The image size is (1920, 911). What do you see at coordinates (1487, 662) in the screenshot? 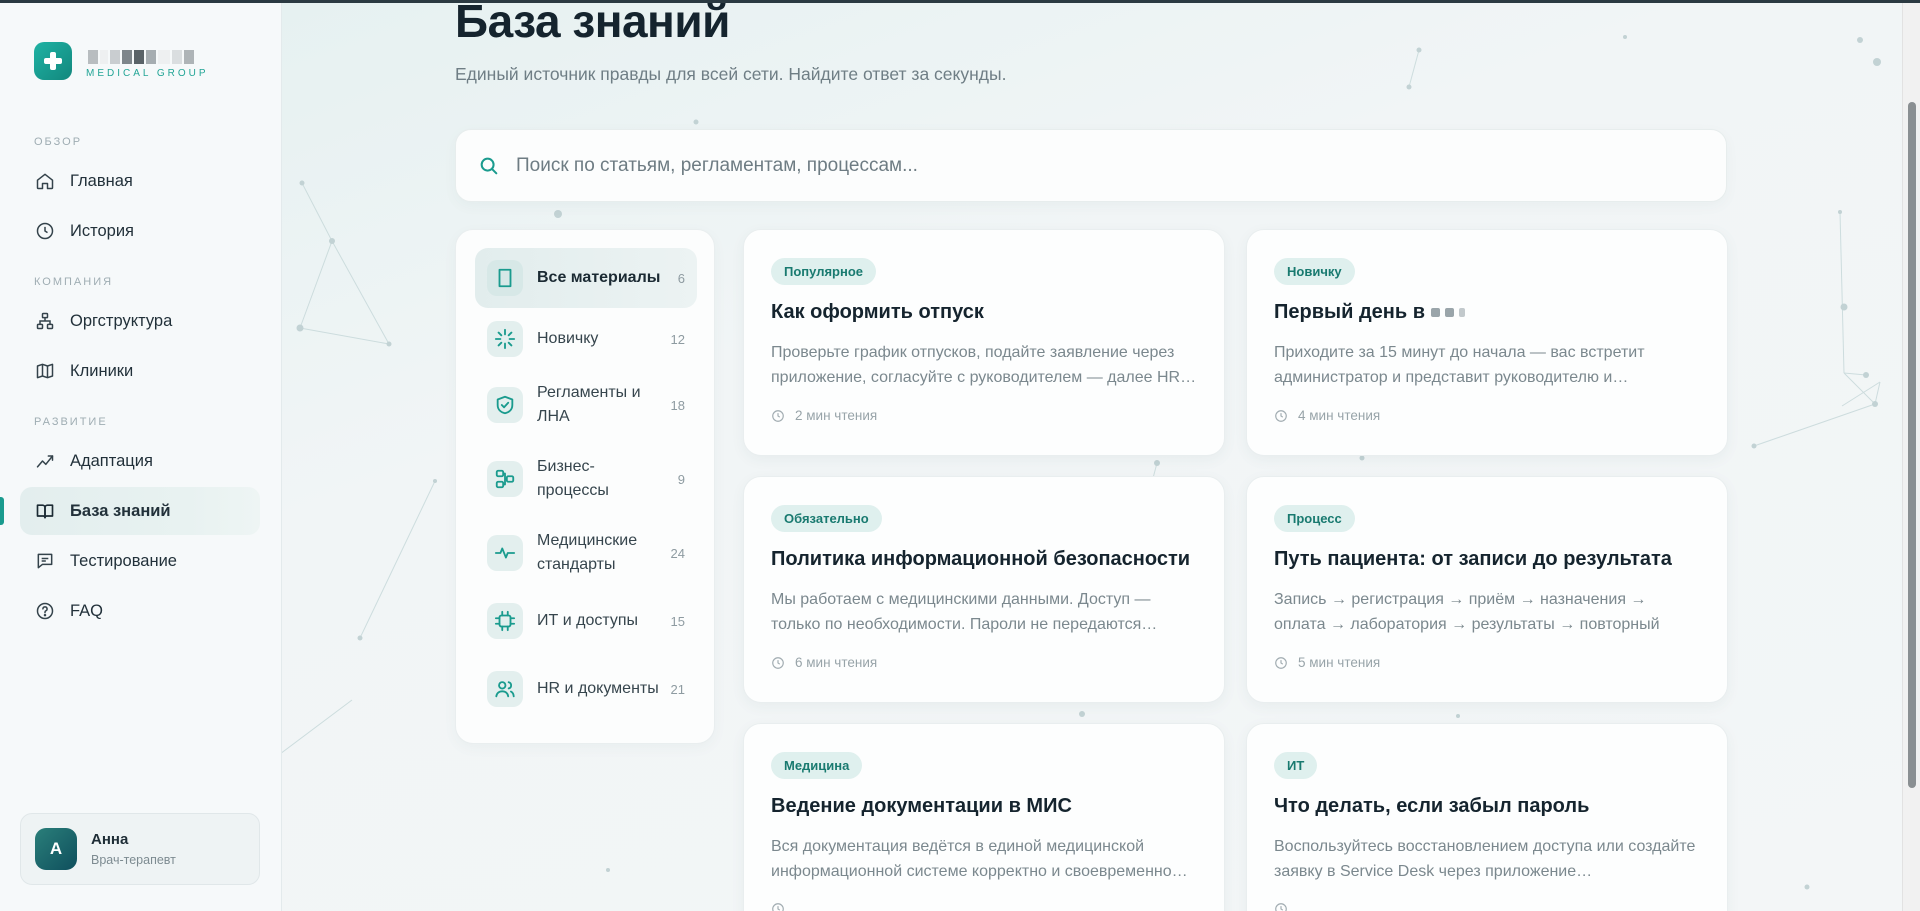
I see `article-meta: 5 мин чтения` at bounding box center [1487, 662].